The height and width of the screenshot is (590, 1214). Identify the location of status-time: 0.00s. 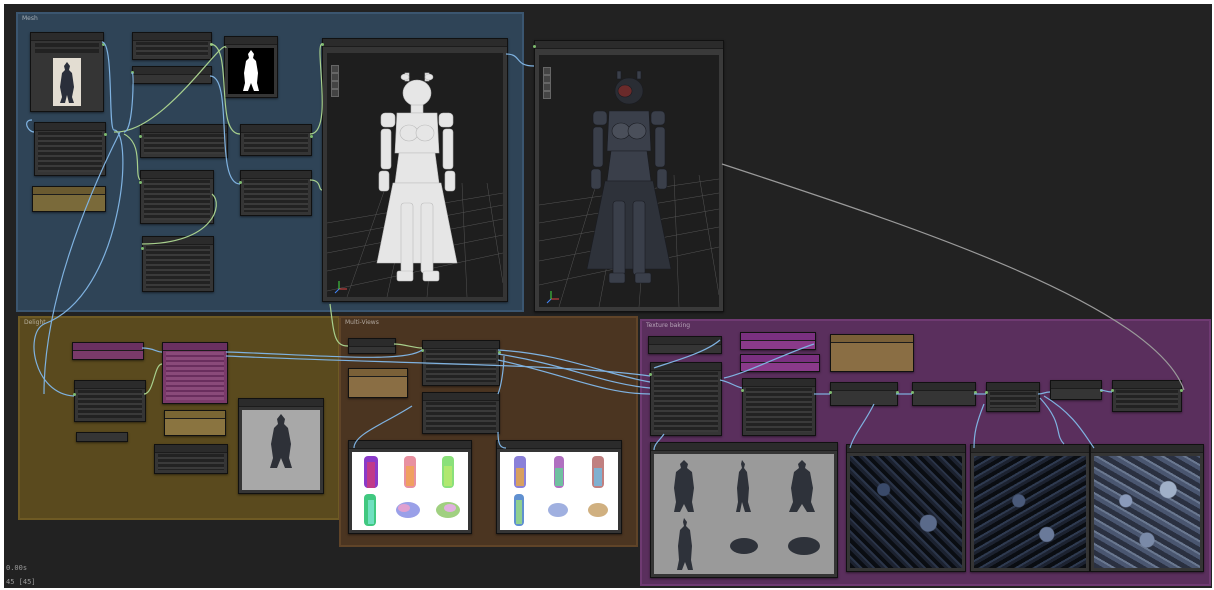
(17, 568).